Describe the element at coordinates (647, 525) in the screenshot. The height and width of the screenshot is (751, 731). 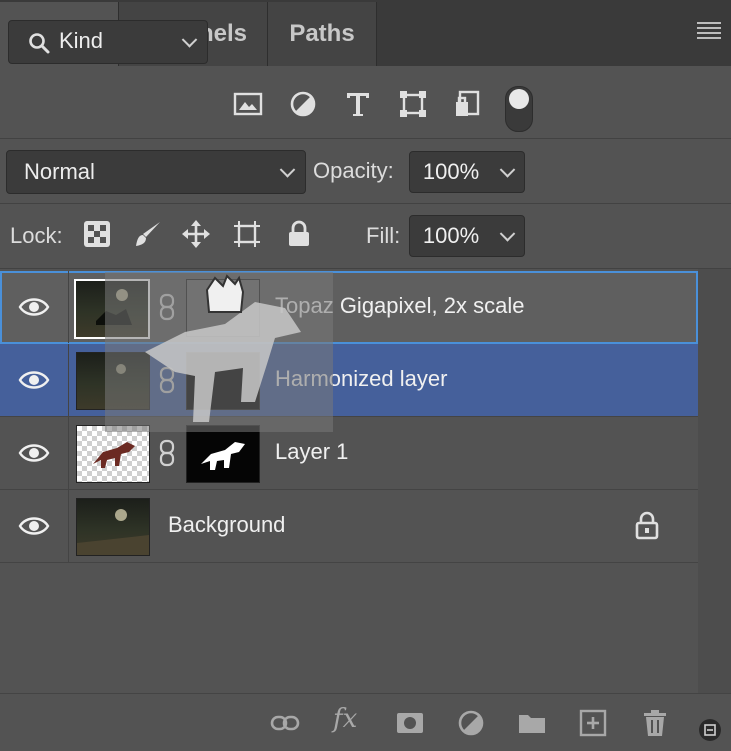
I see `lock-icon` at that location.